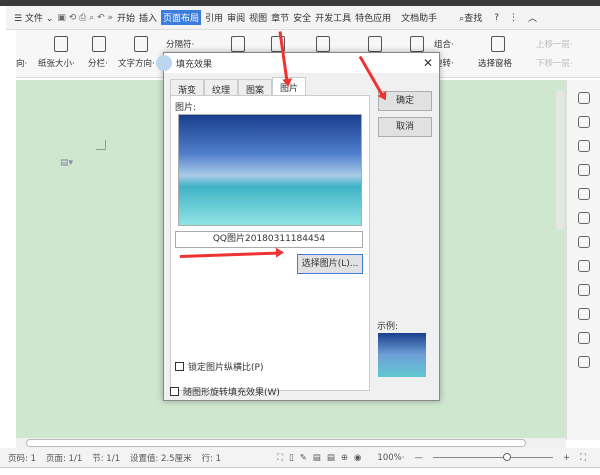 Image resolution: width=600 pixels, height=475 pixels. Describe the element at coordinates (390, 458) in the screenshot. I see `zoom-level: 100%·` at that location.